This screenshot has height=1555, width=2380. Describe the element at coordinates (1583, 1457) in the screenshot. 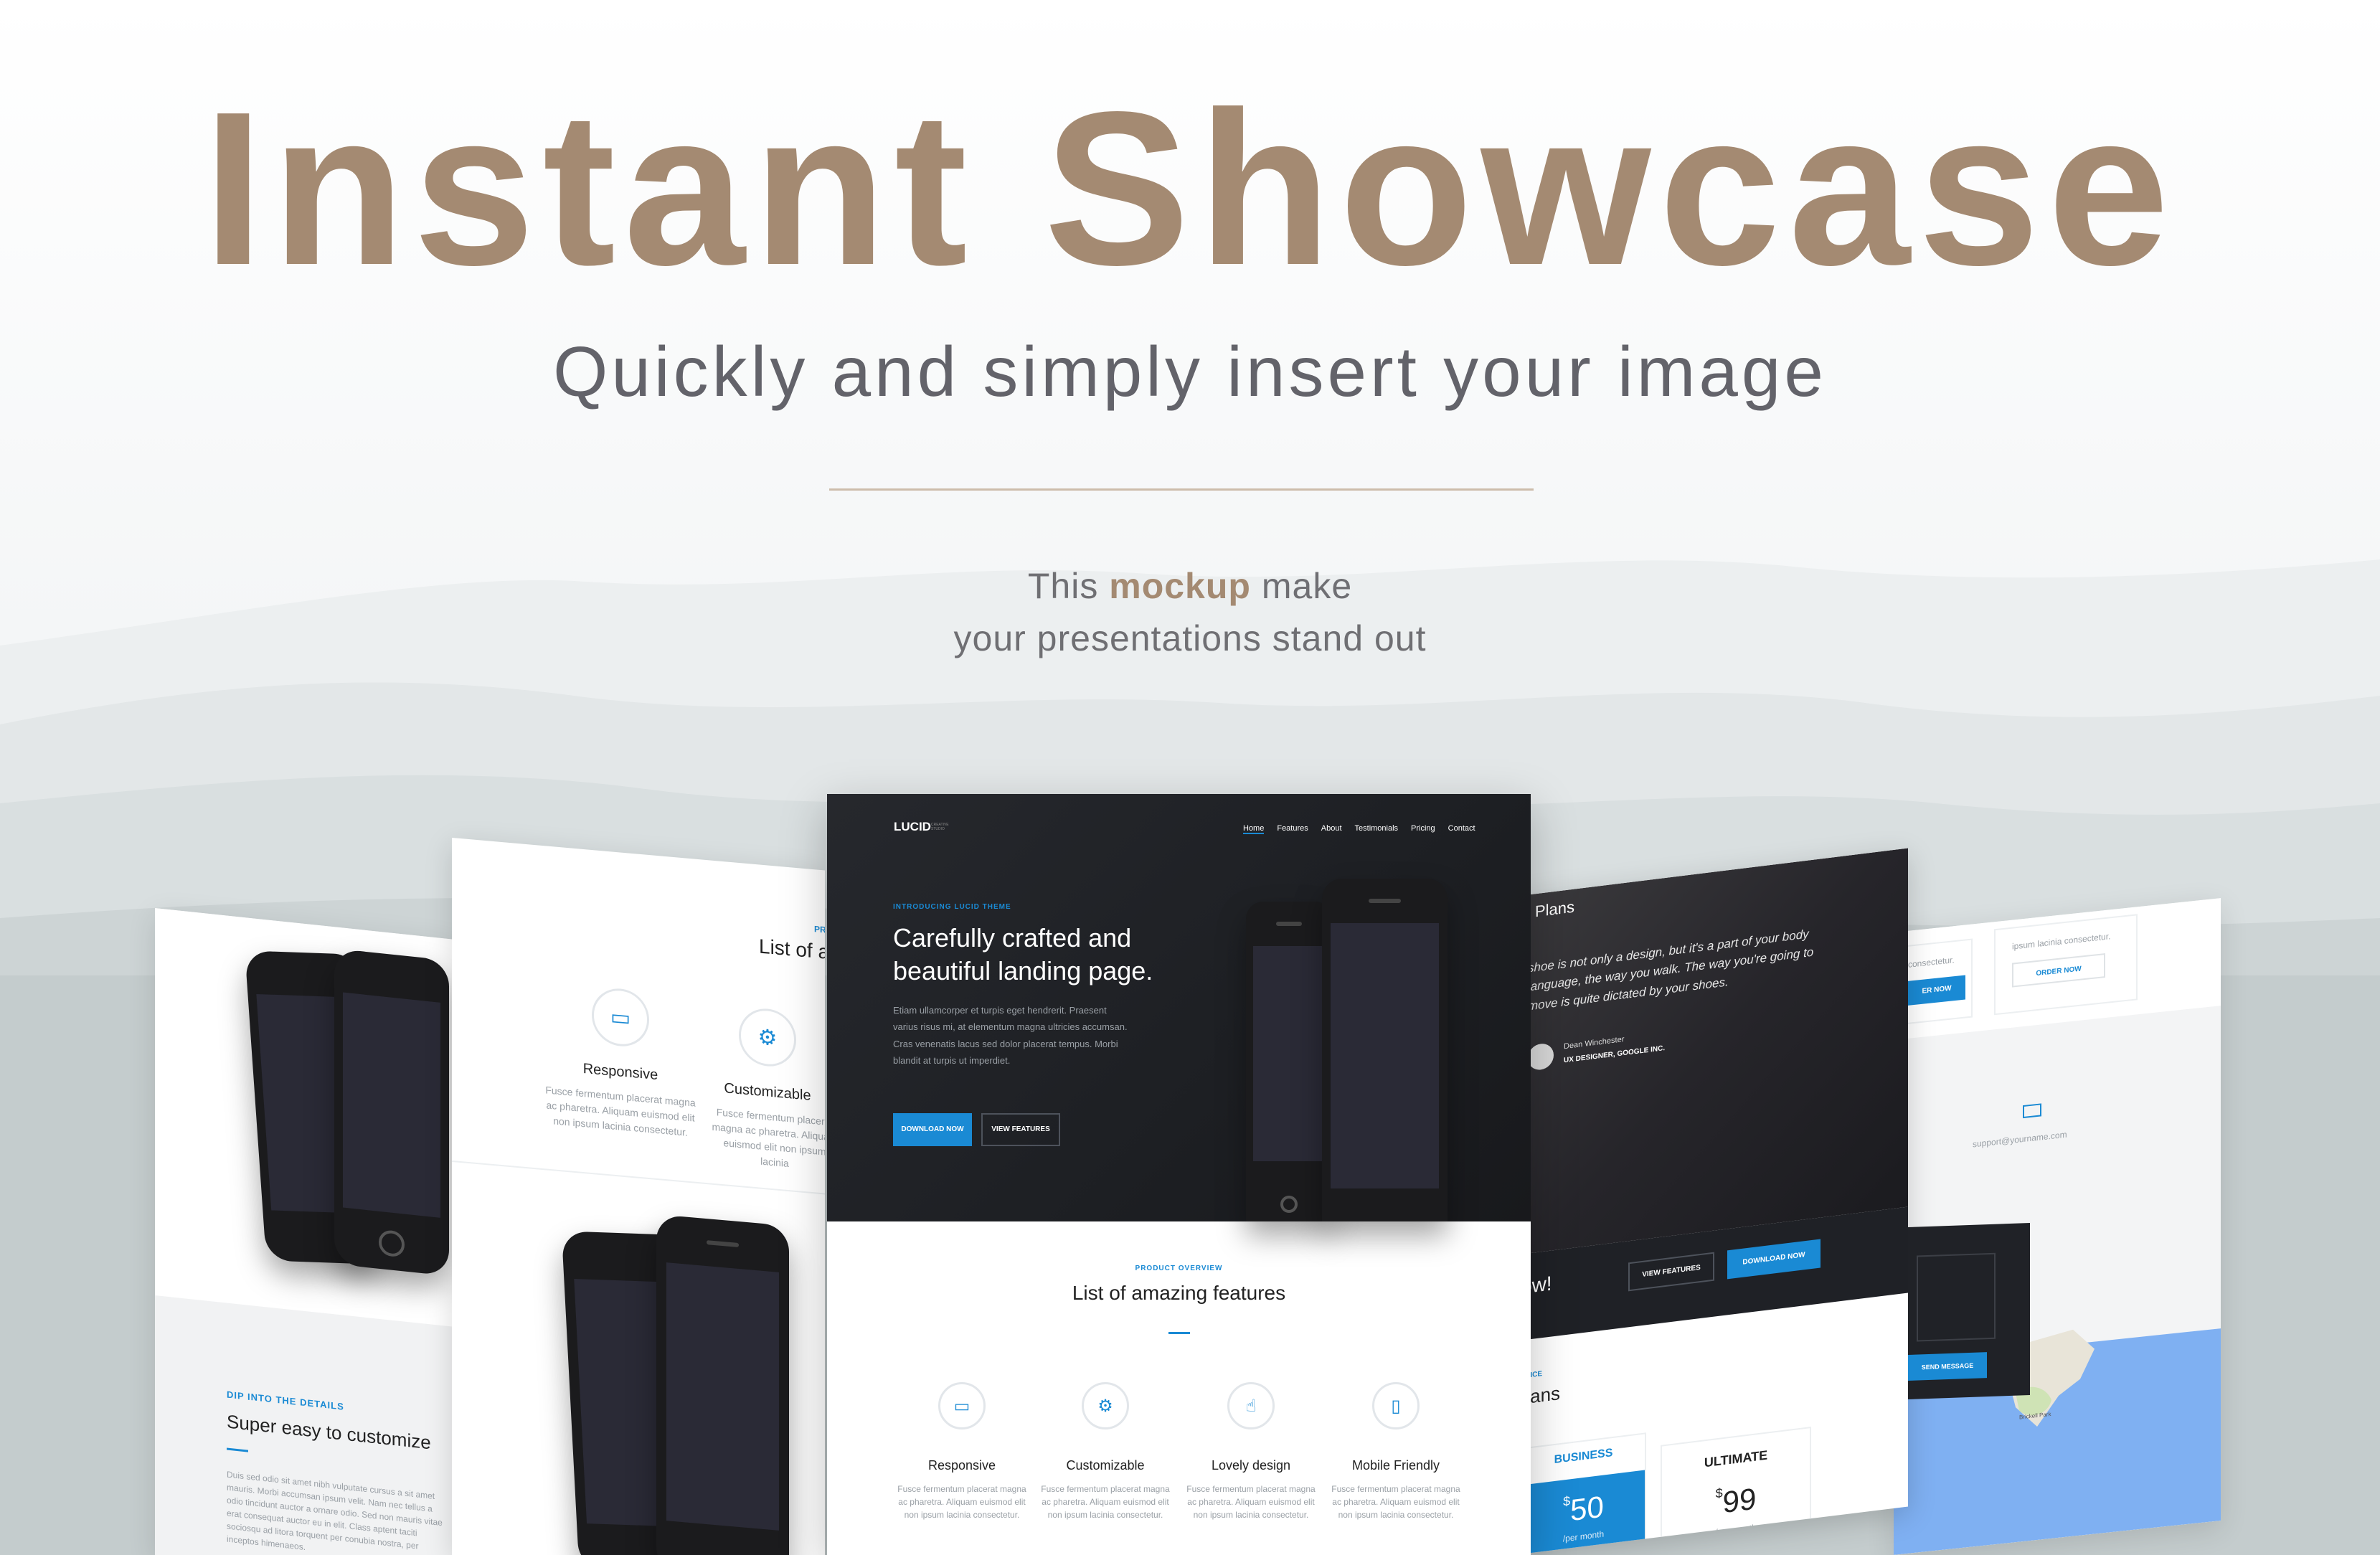

I see `plan-name: BUSINESS` at that location.